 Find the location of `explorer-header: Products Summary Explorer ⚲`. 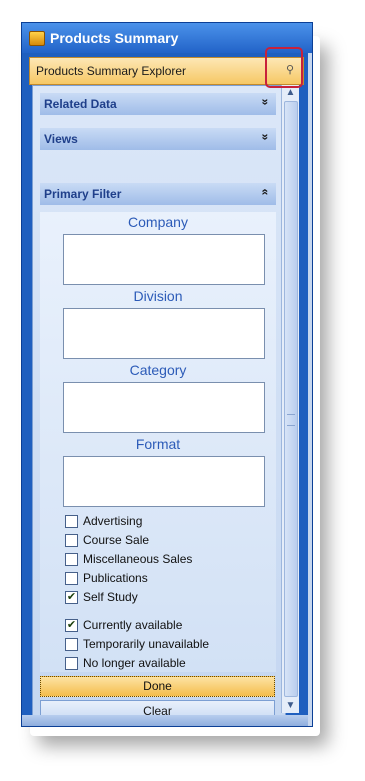

explorer-header: Products Summary Explorer ⚲ is located at coordinates (166, 71).